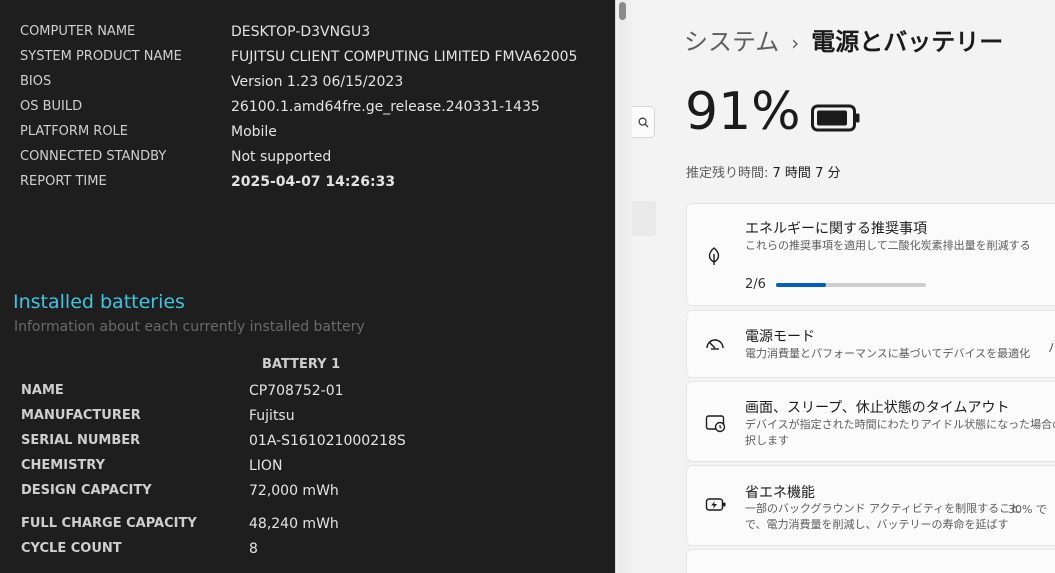 The height and width of the screenshot is (573, 1055). I want to click on battery-info-key: FULL CHARGE CAPACITY, so click(109, 523).